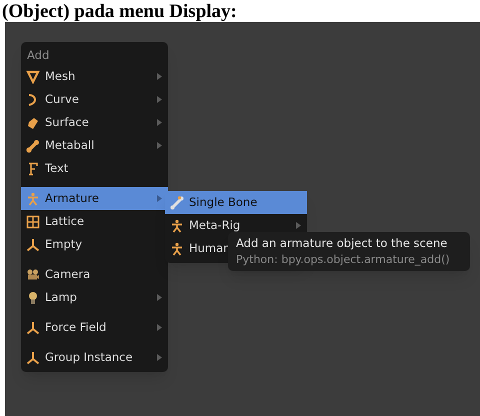 The image size is (480, 416). I want to click on menu-title: Add, so click(38, 55).